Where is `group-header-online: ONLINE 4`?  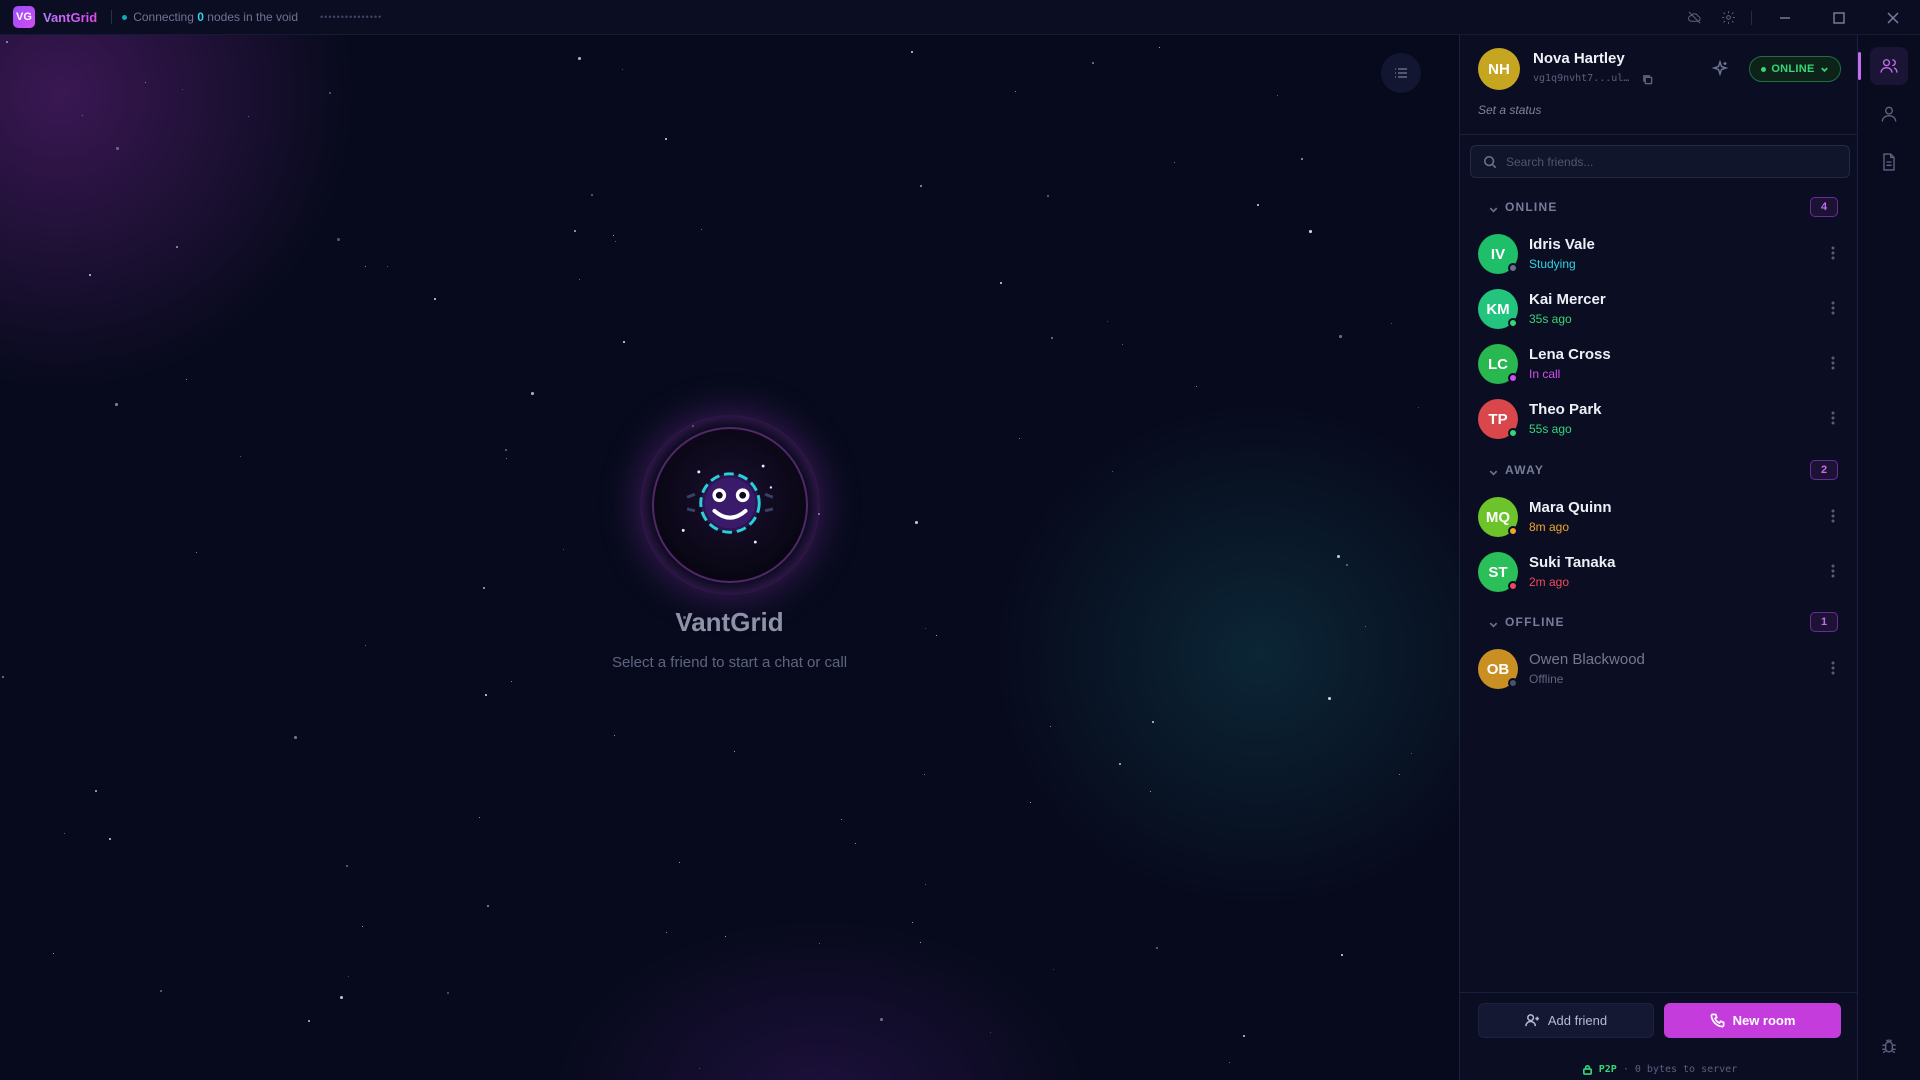
group-header-online: ONLINE 4 is located at coordinates (1659, 208).